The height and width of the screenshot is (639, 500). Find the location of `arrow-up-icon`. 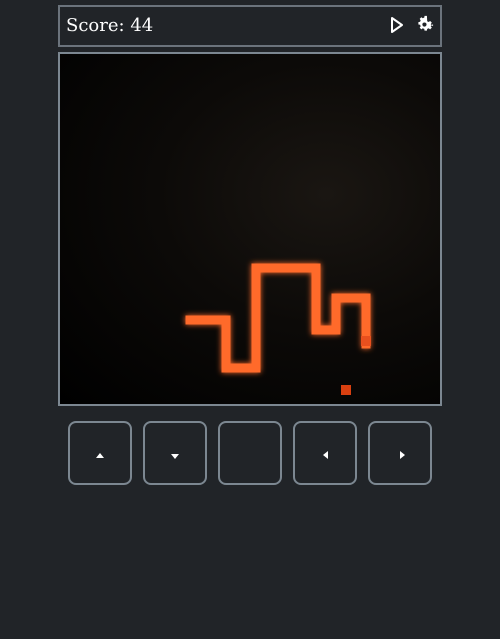

arrow-up-icon is located at coordinates (100, 455).